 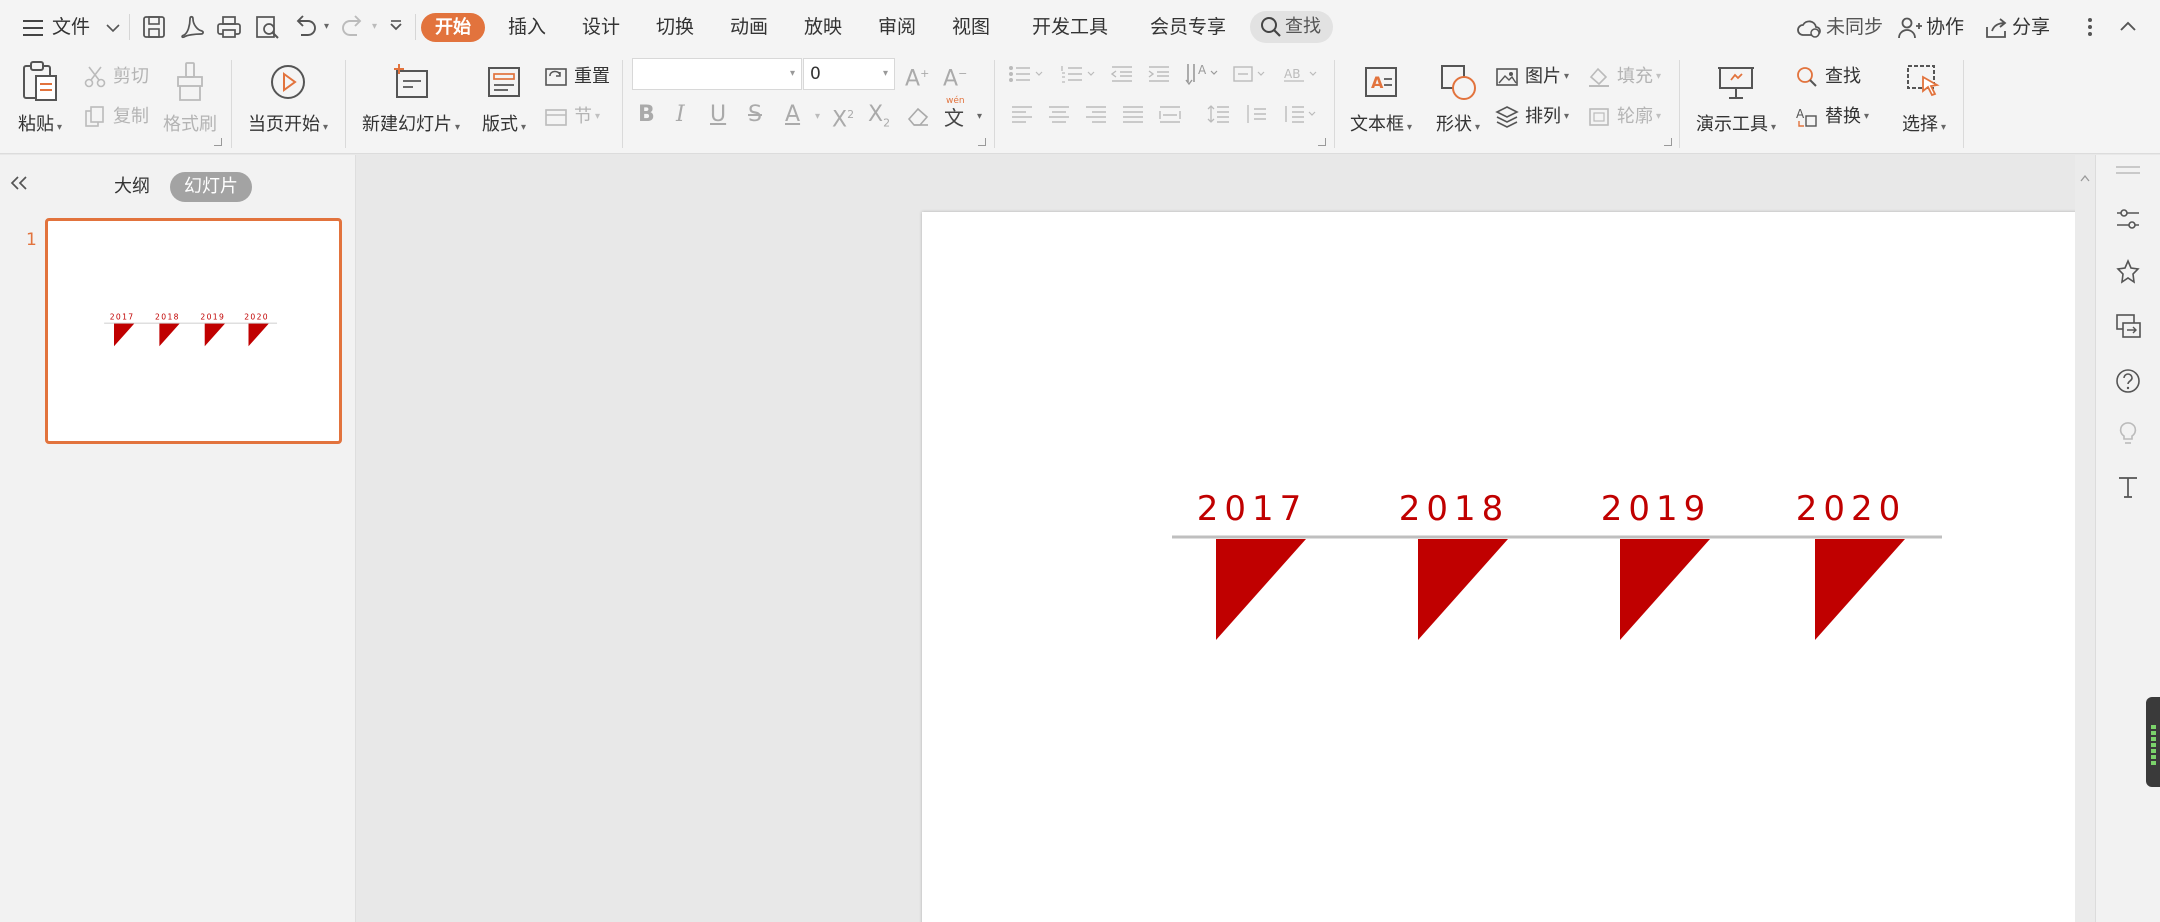 I want to click on tab-design: 设计, so click(x=601, y=27).